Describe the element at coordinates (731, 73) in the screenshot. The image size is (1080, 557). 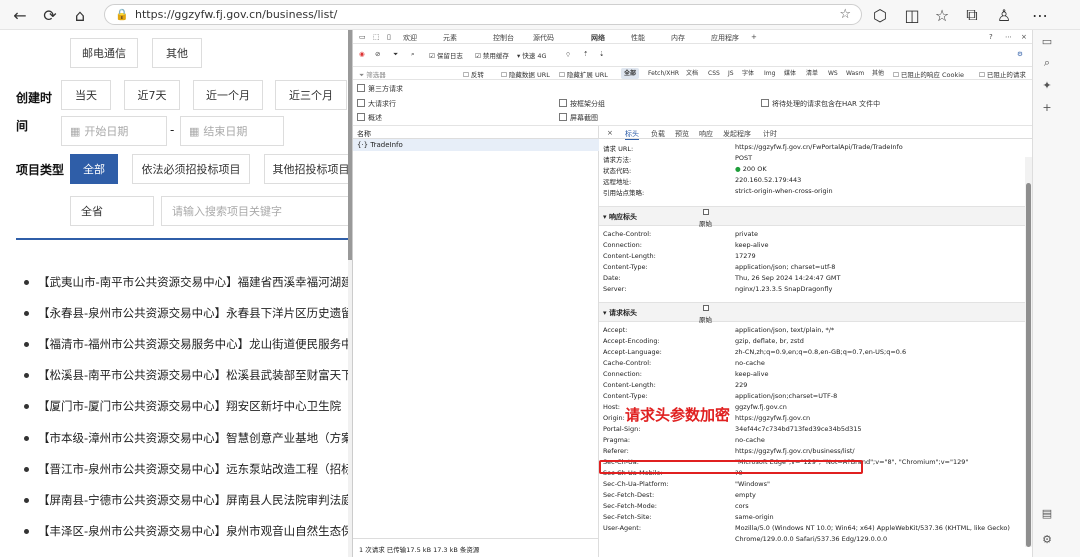
I see `filter-type: JS` at that location.